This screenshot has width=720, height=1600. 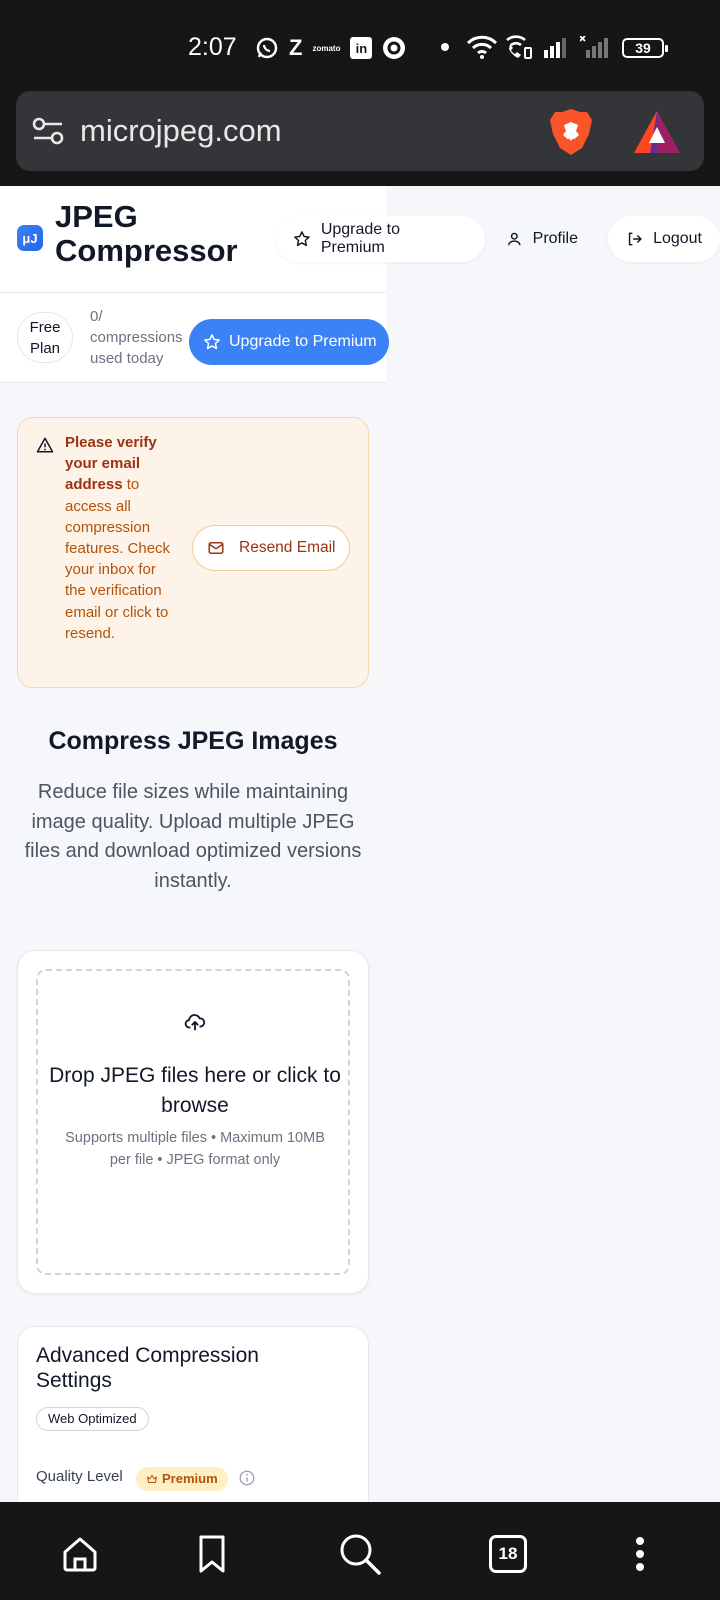 What do you see at coordinates (190, 1478) in the screenshot?
I see `premium-badge-label: Premium` at bounding box center [190, 1478].